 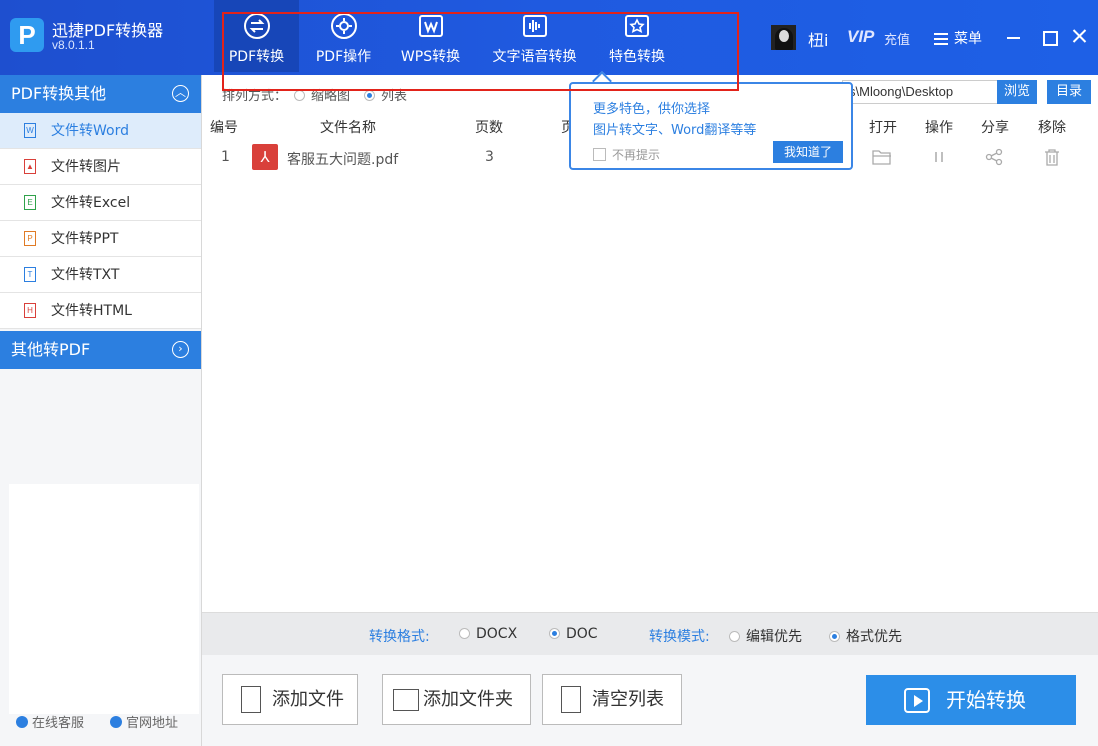 I want to click on sidebar-item-label: 文件转PPT, so click(x=85, y=239).